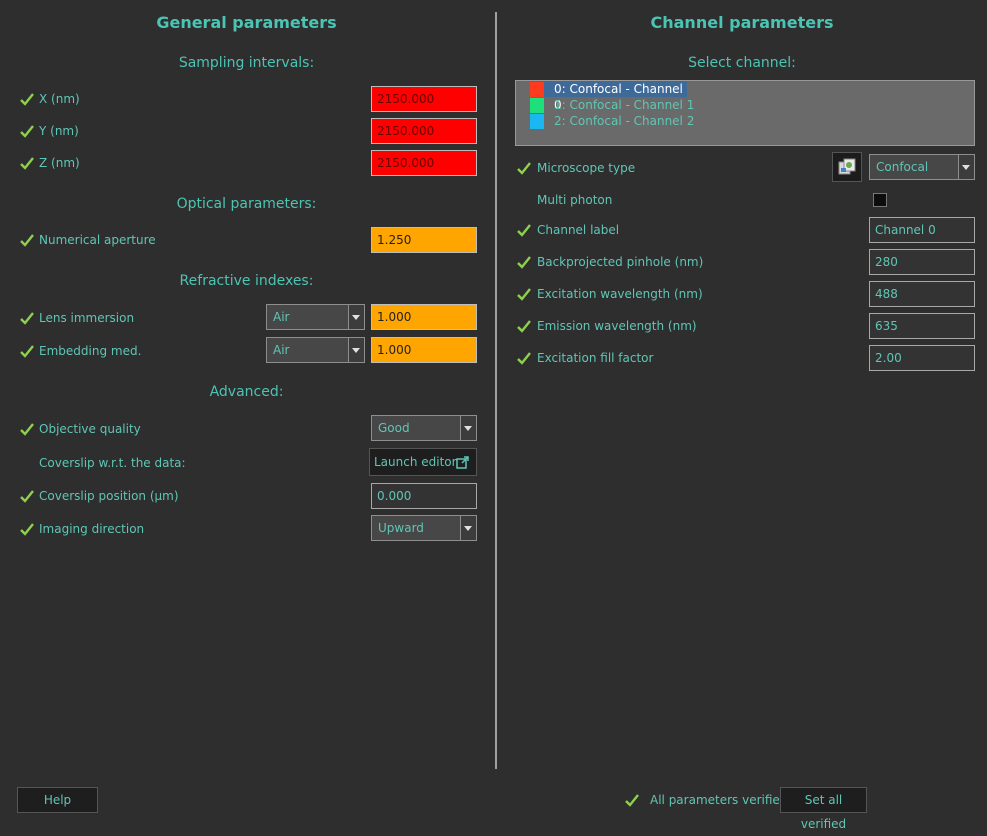 This screenshot has width=987, height=836. I want to click on excitation-wavelength-input: 488, so click(922, 294).